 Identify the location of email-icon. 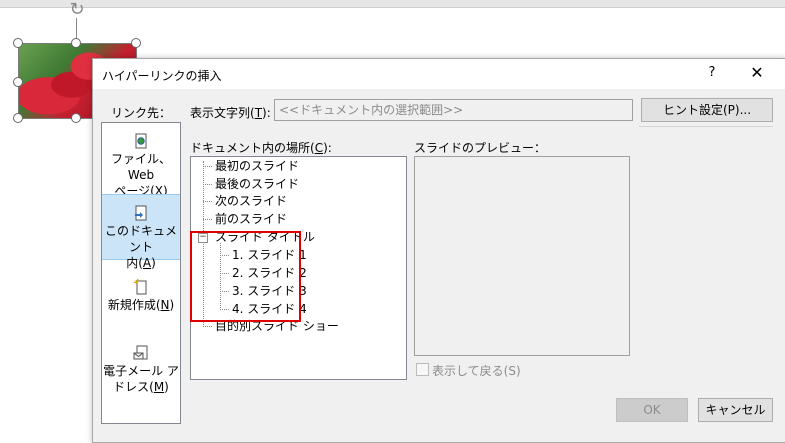
(140, 352).